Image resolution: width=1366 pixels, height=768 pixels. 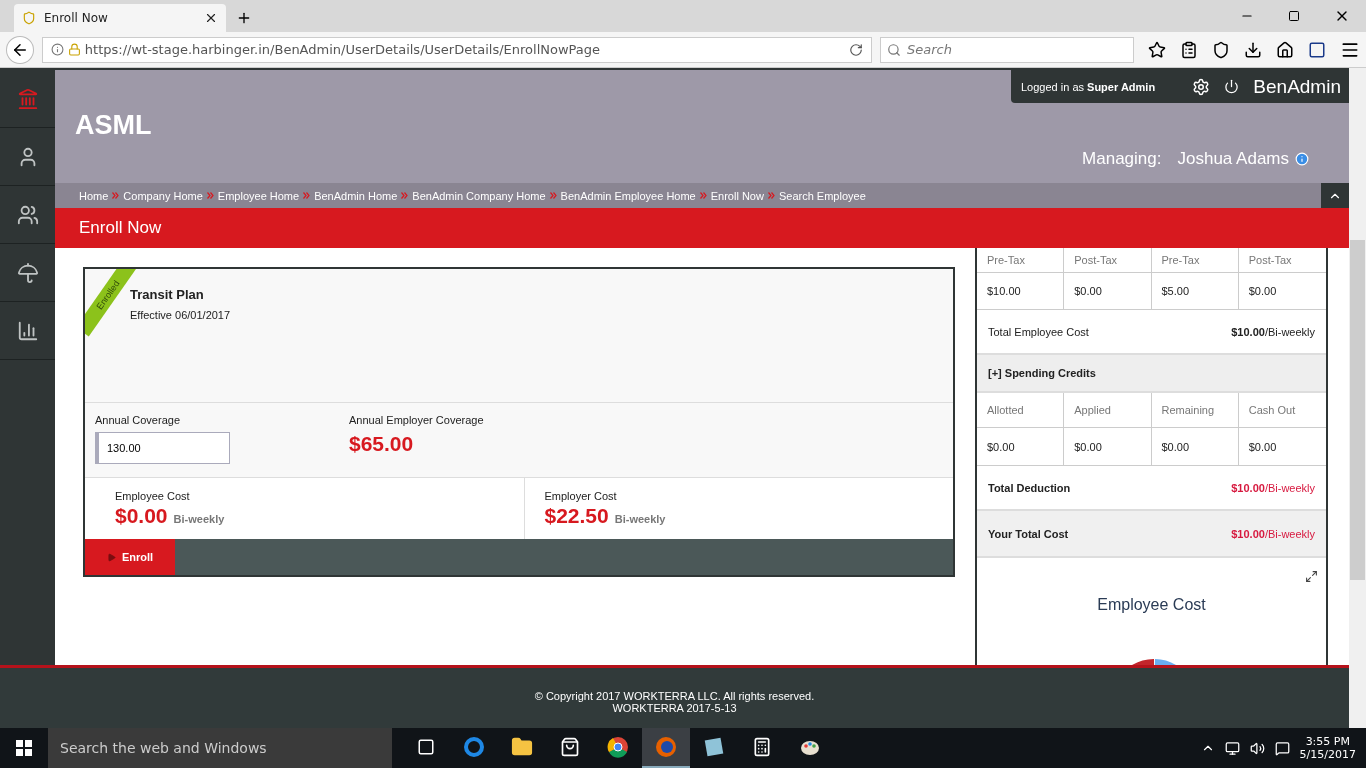 What do you see at coordinates (1273, 487) in the screenshot?
I see `total-deduction-value: $10.00/Bi-weekly` at bounding box center [1273, 487].